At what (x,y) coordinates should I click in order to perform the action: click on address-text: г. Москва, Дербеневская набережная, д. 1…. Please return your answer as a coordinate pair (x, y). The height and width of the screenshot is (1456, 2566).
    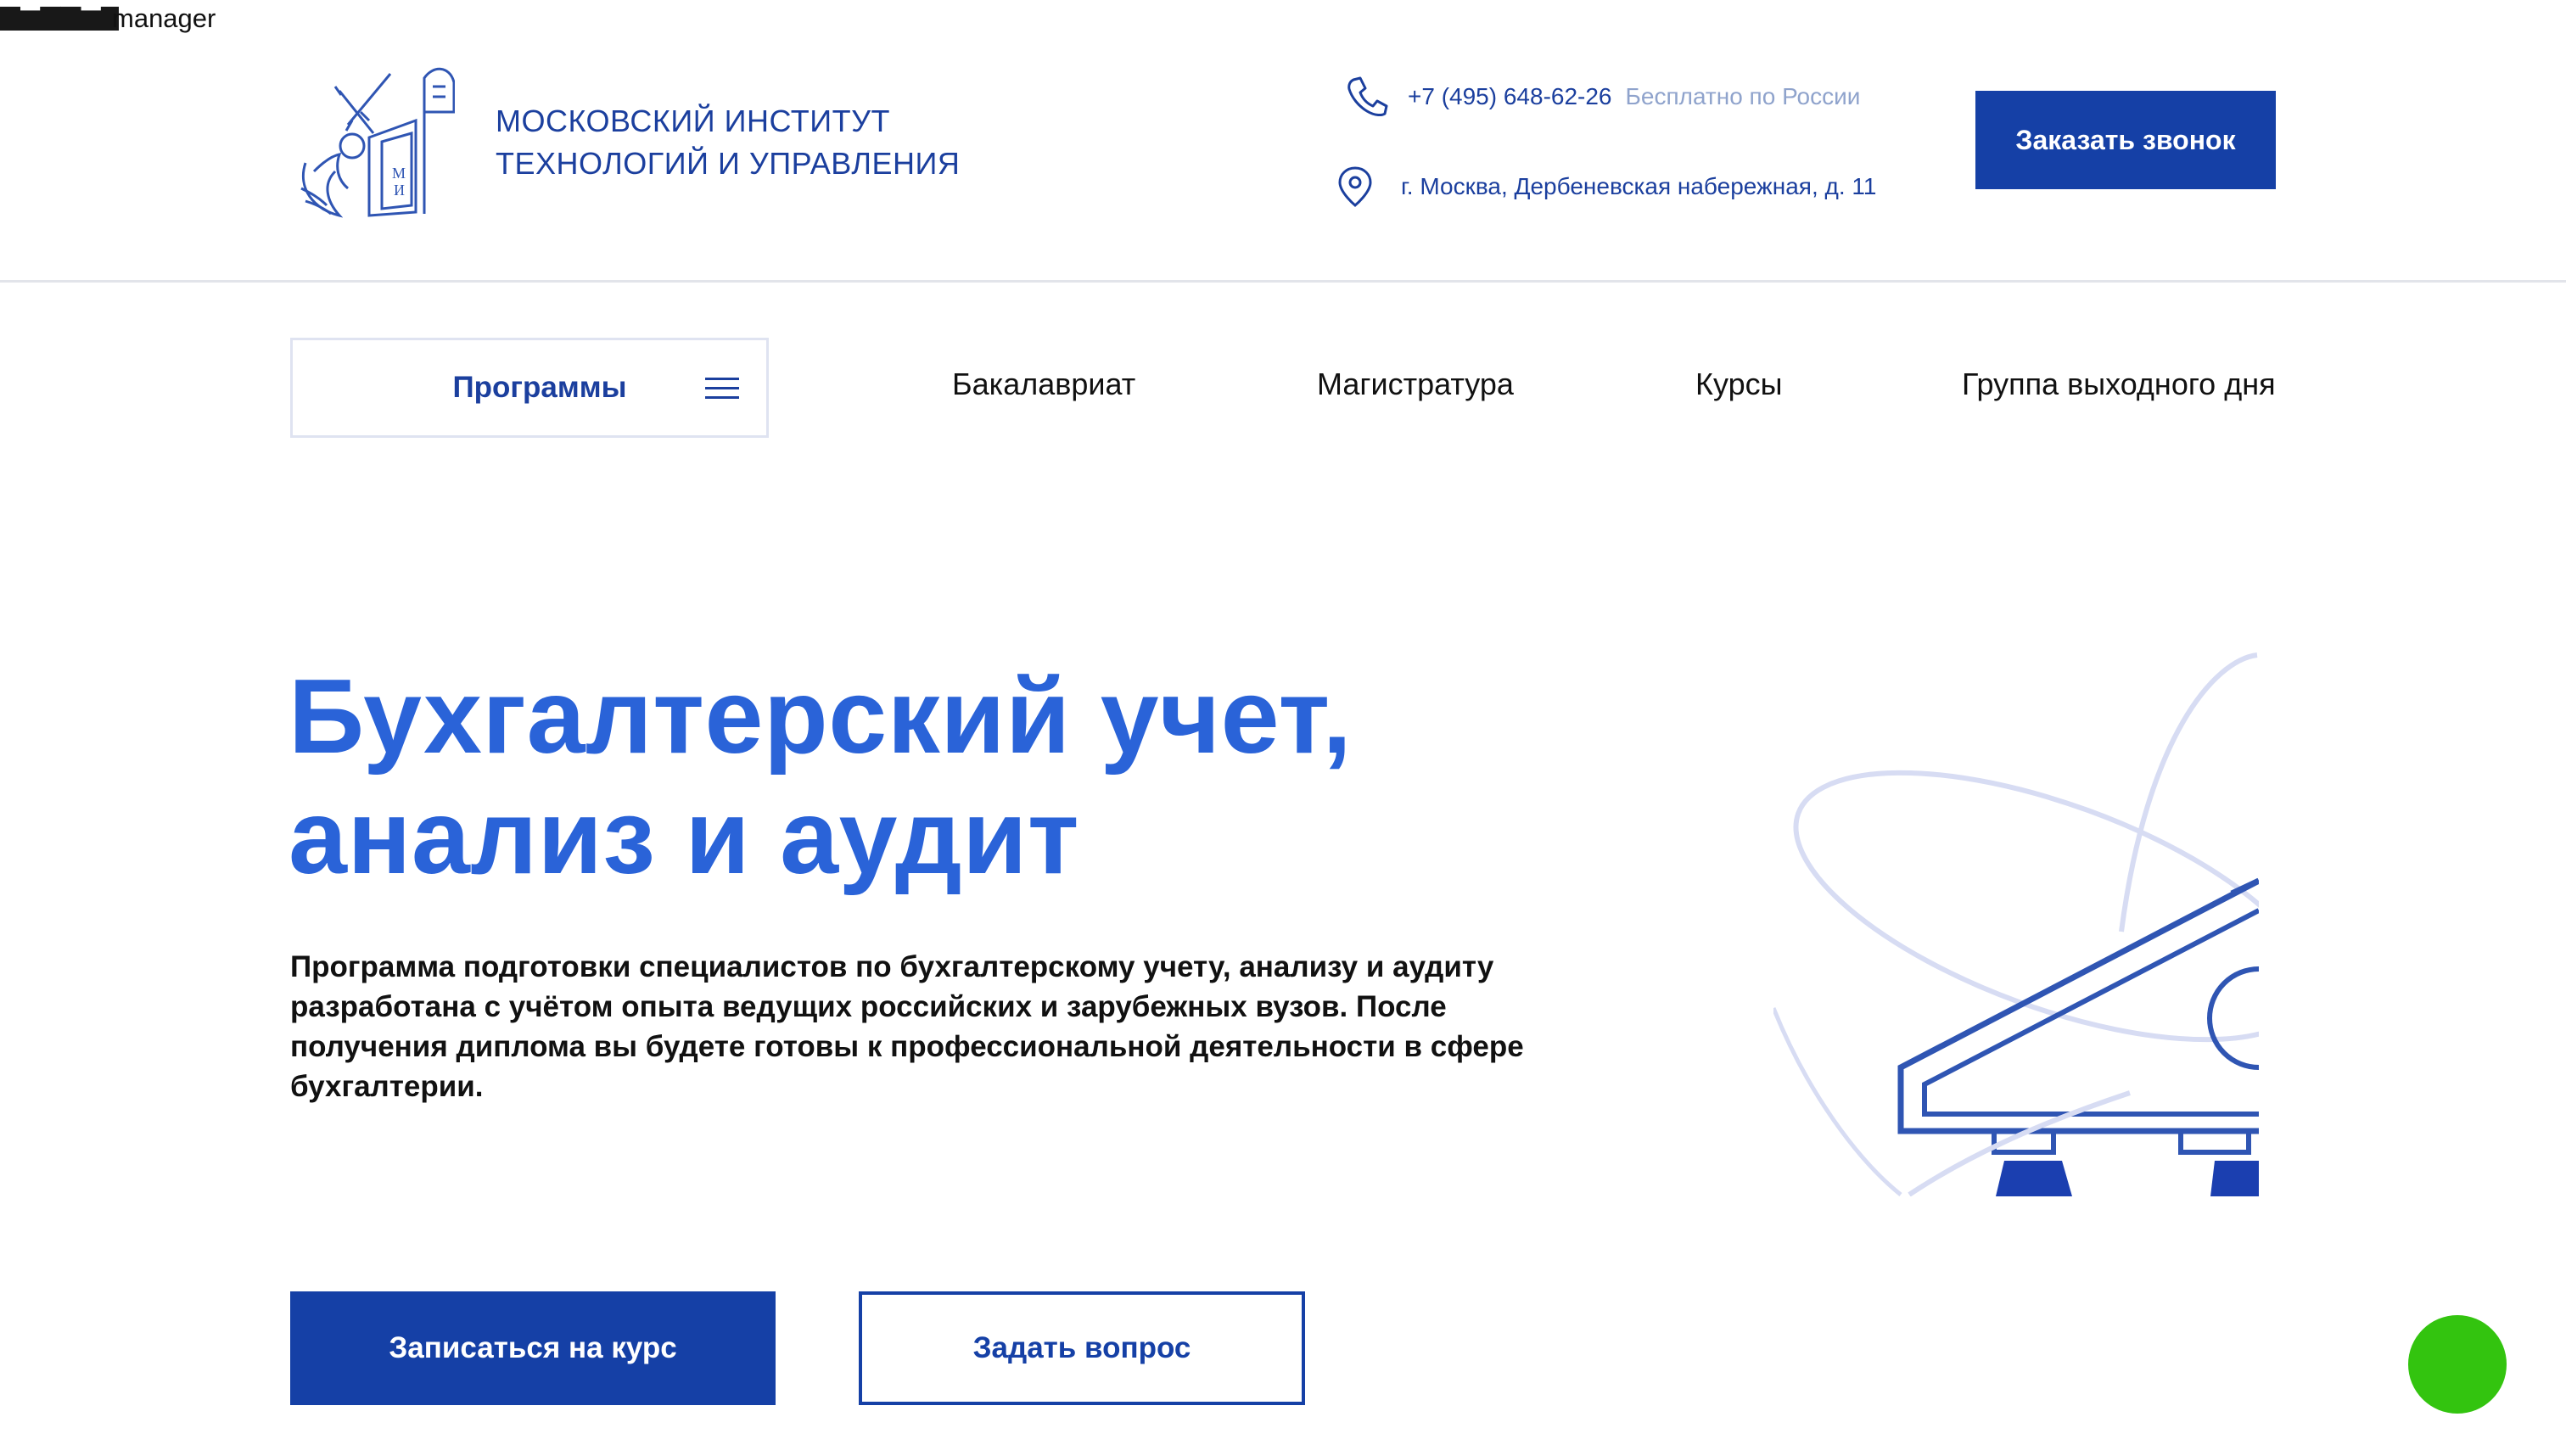
    Looking at the image, I should click on (1639, 186).